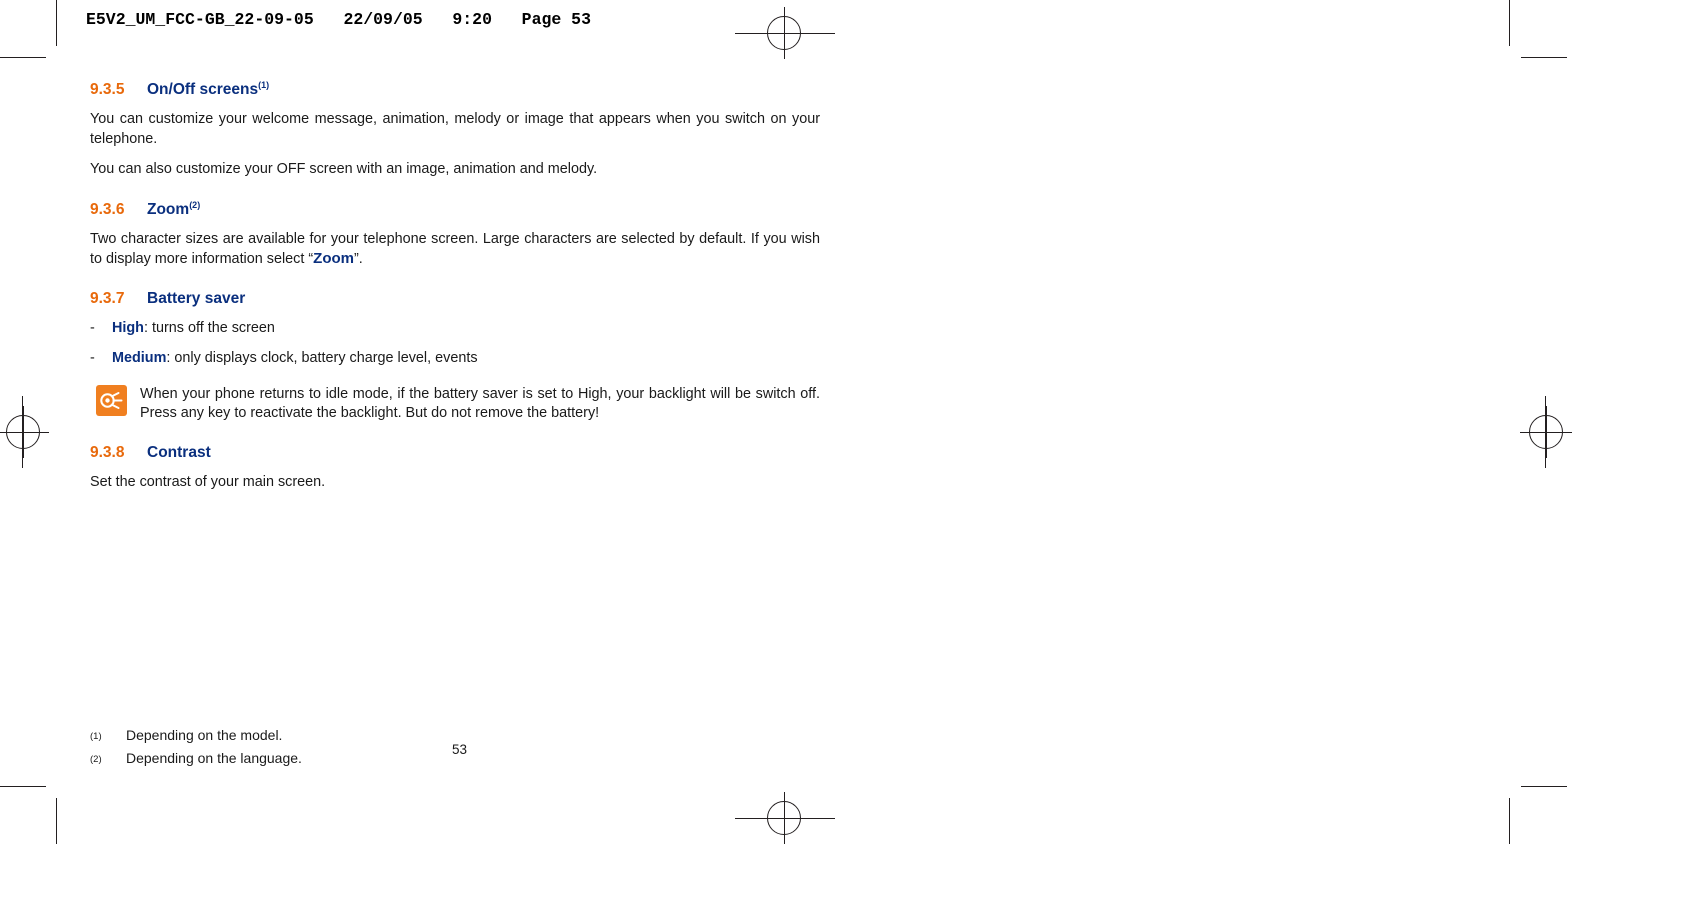  Describe the element at coordinates (264, 85) in the screenshot. I see `footnote-ref: (1)` at that location.